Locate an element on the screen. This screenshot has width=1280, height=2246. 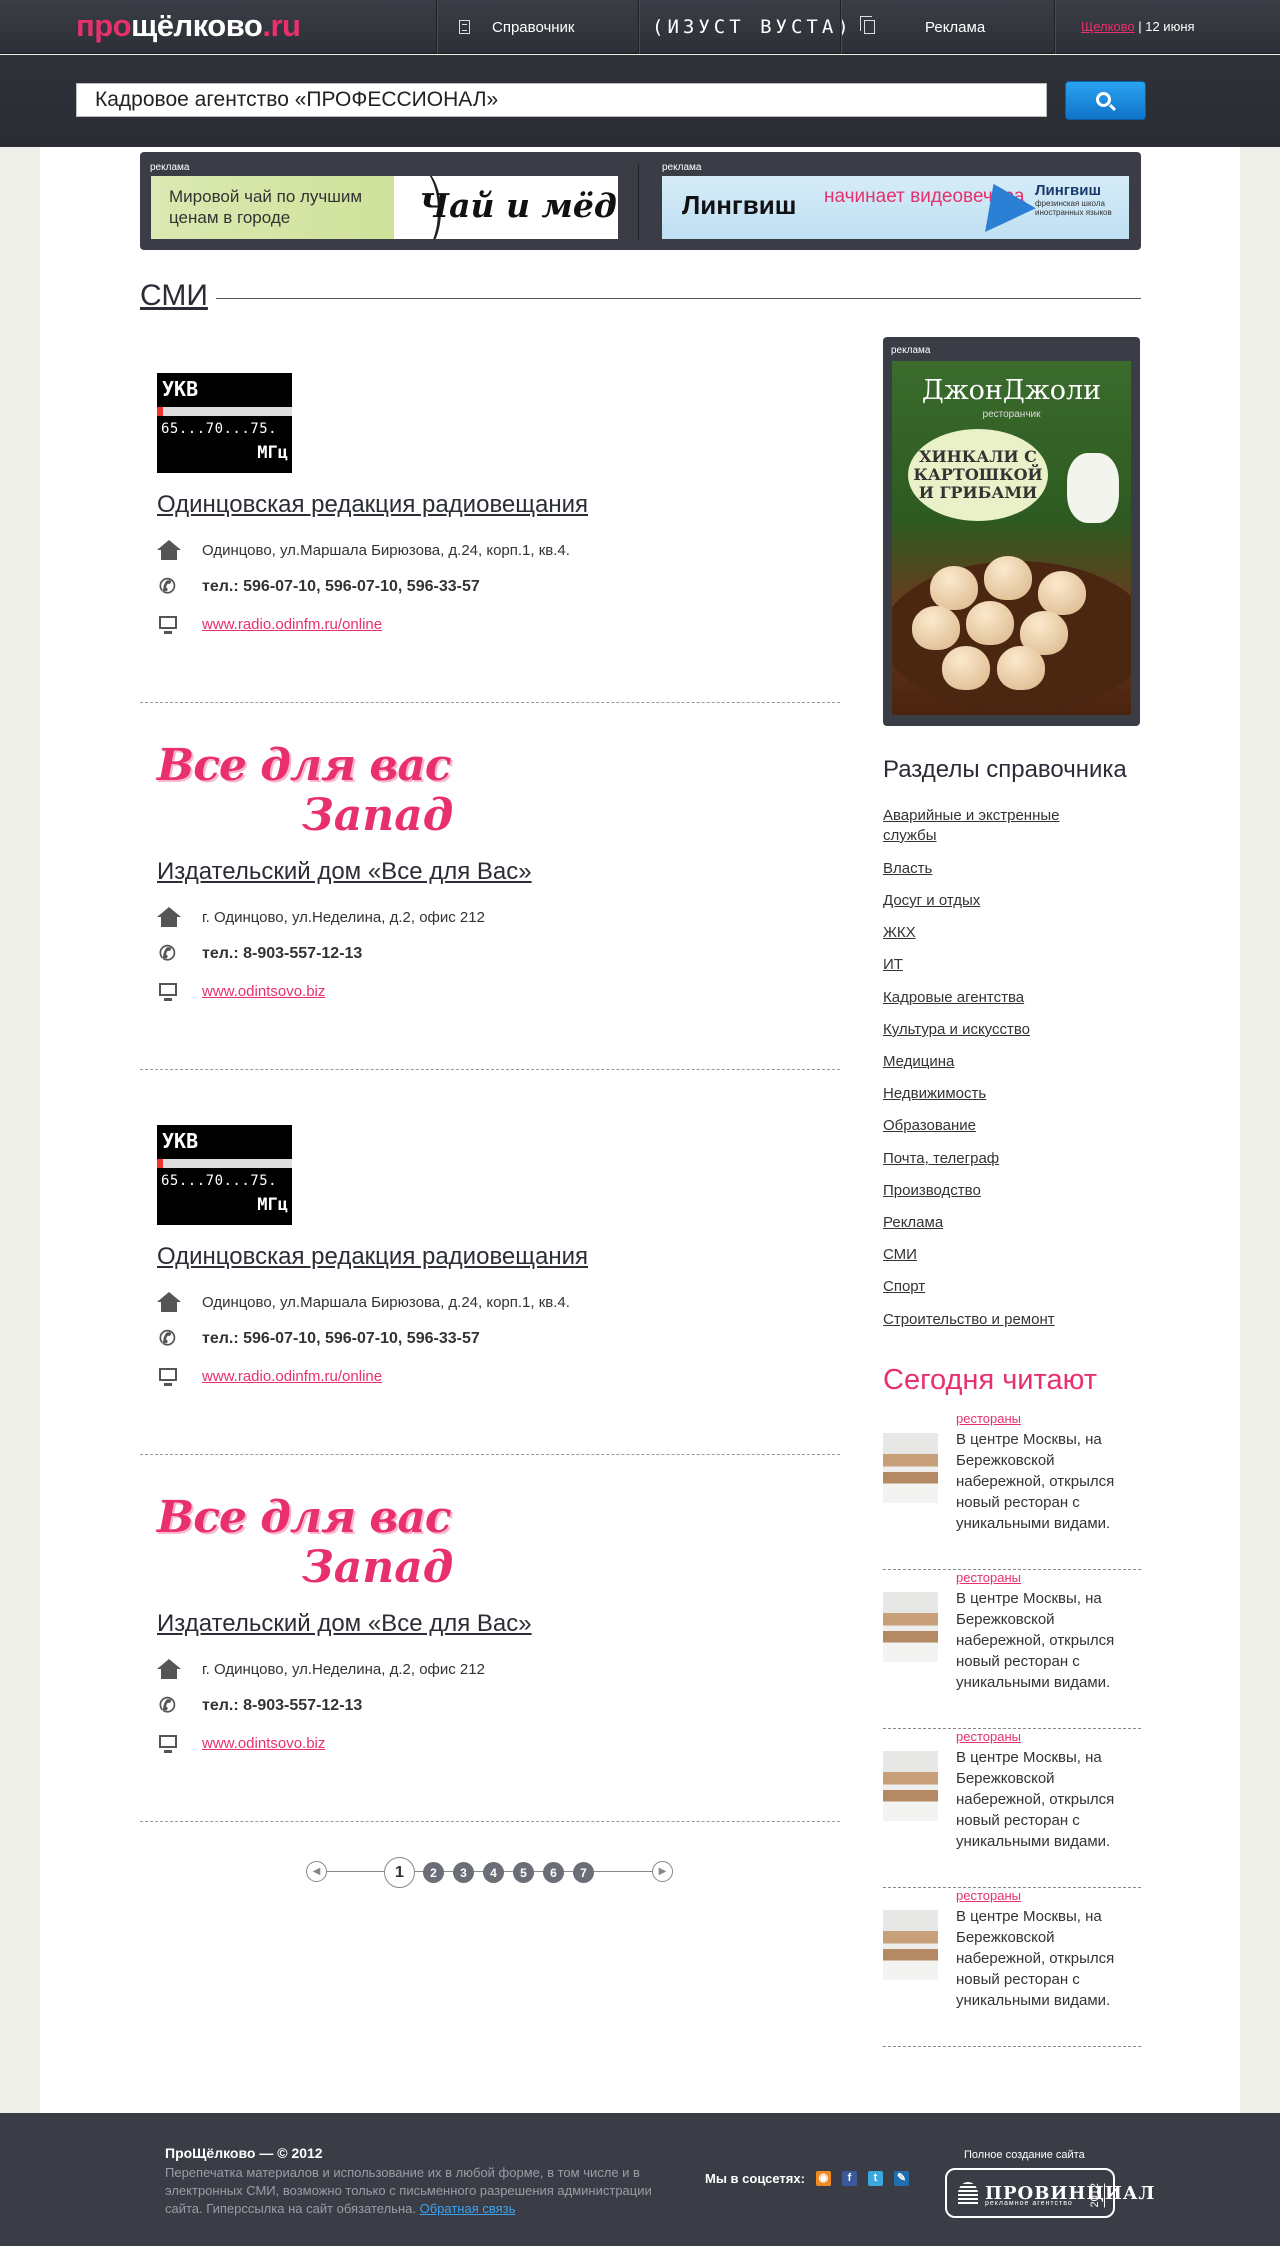
listing-website: www.radio.odinfm.ru/online is located at coordinates (269, 624).